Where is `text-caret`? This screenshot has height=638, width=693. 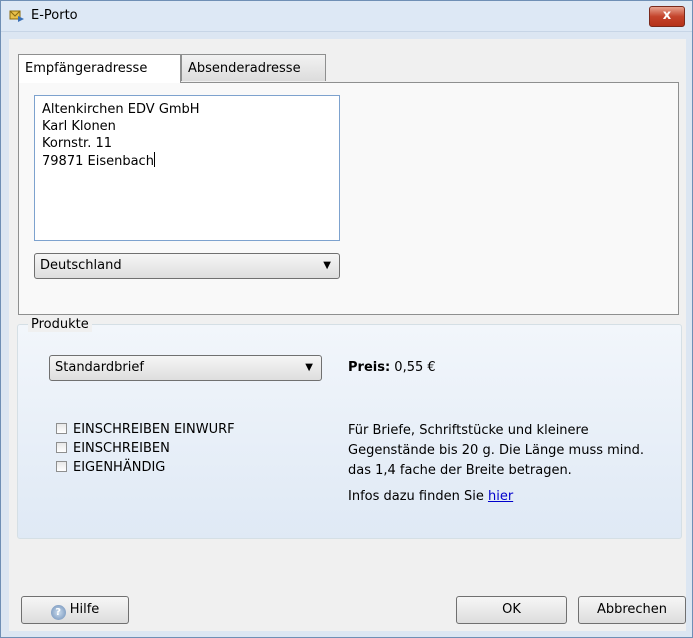 text-caret is located at coordinates (154, 159).